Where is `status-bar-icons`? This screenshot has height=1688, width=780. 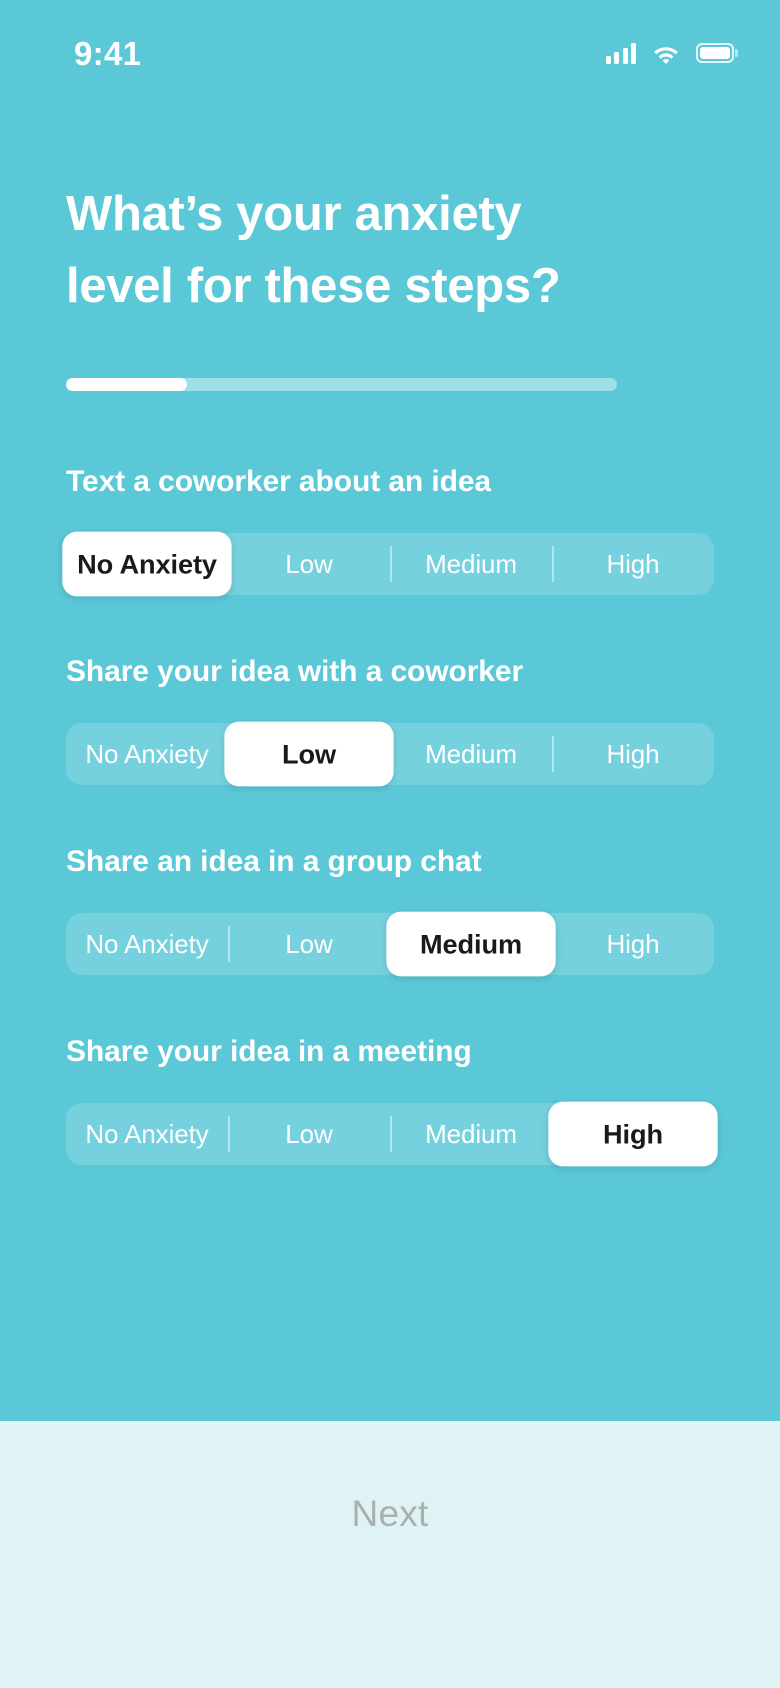
status-bar-icons is located at coordinates (669, 48).